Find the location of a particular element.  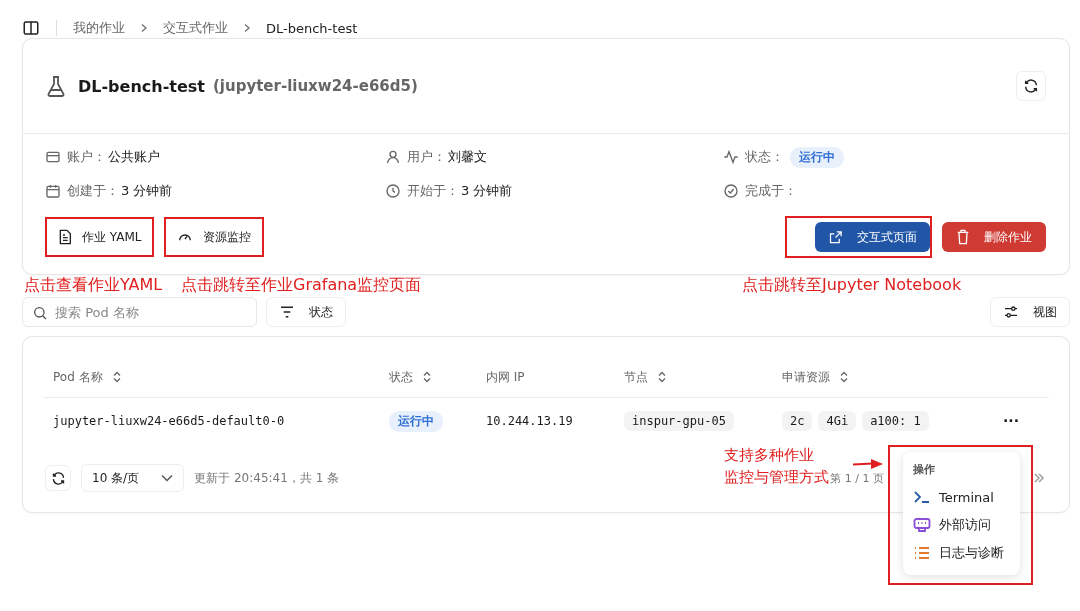

column-header: 节点 is located at coordinates (636, 377).